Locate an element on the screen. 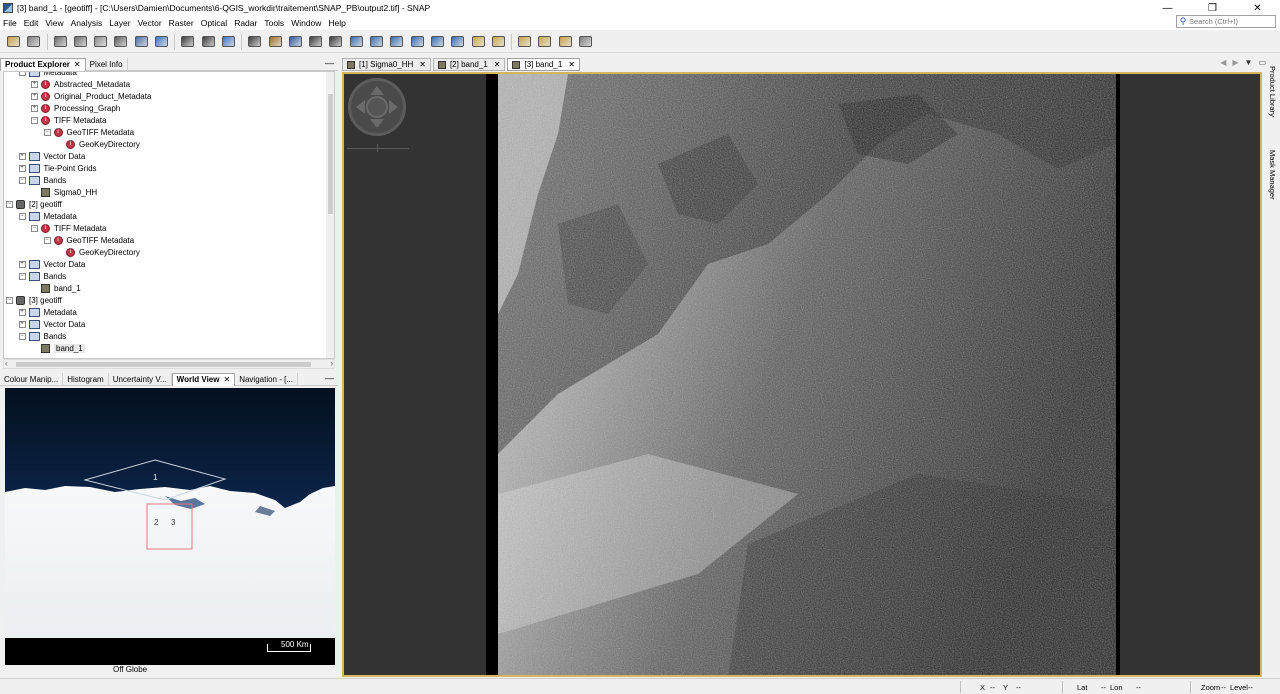  tree-node: − [3] geotiff is located at coordinates (34, 300).